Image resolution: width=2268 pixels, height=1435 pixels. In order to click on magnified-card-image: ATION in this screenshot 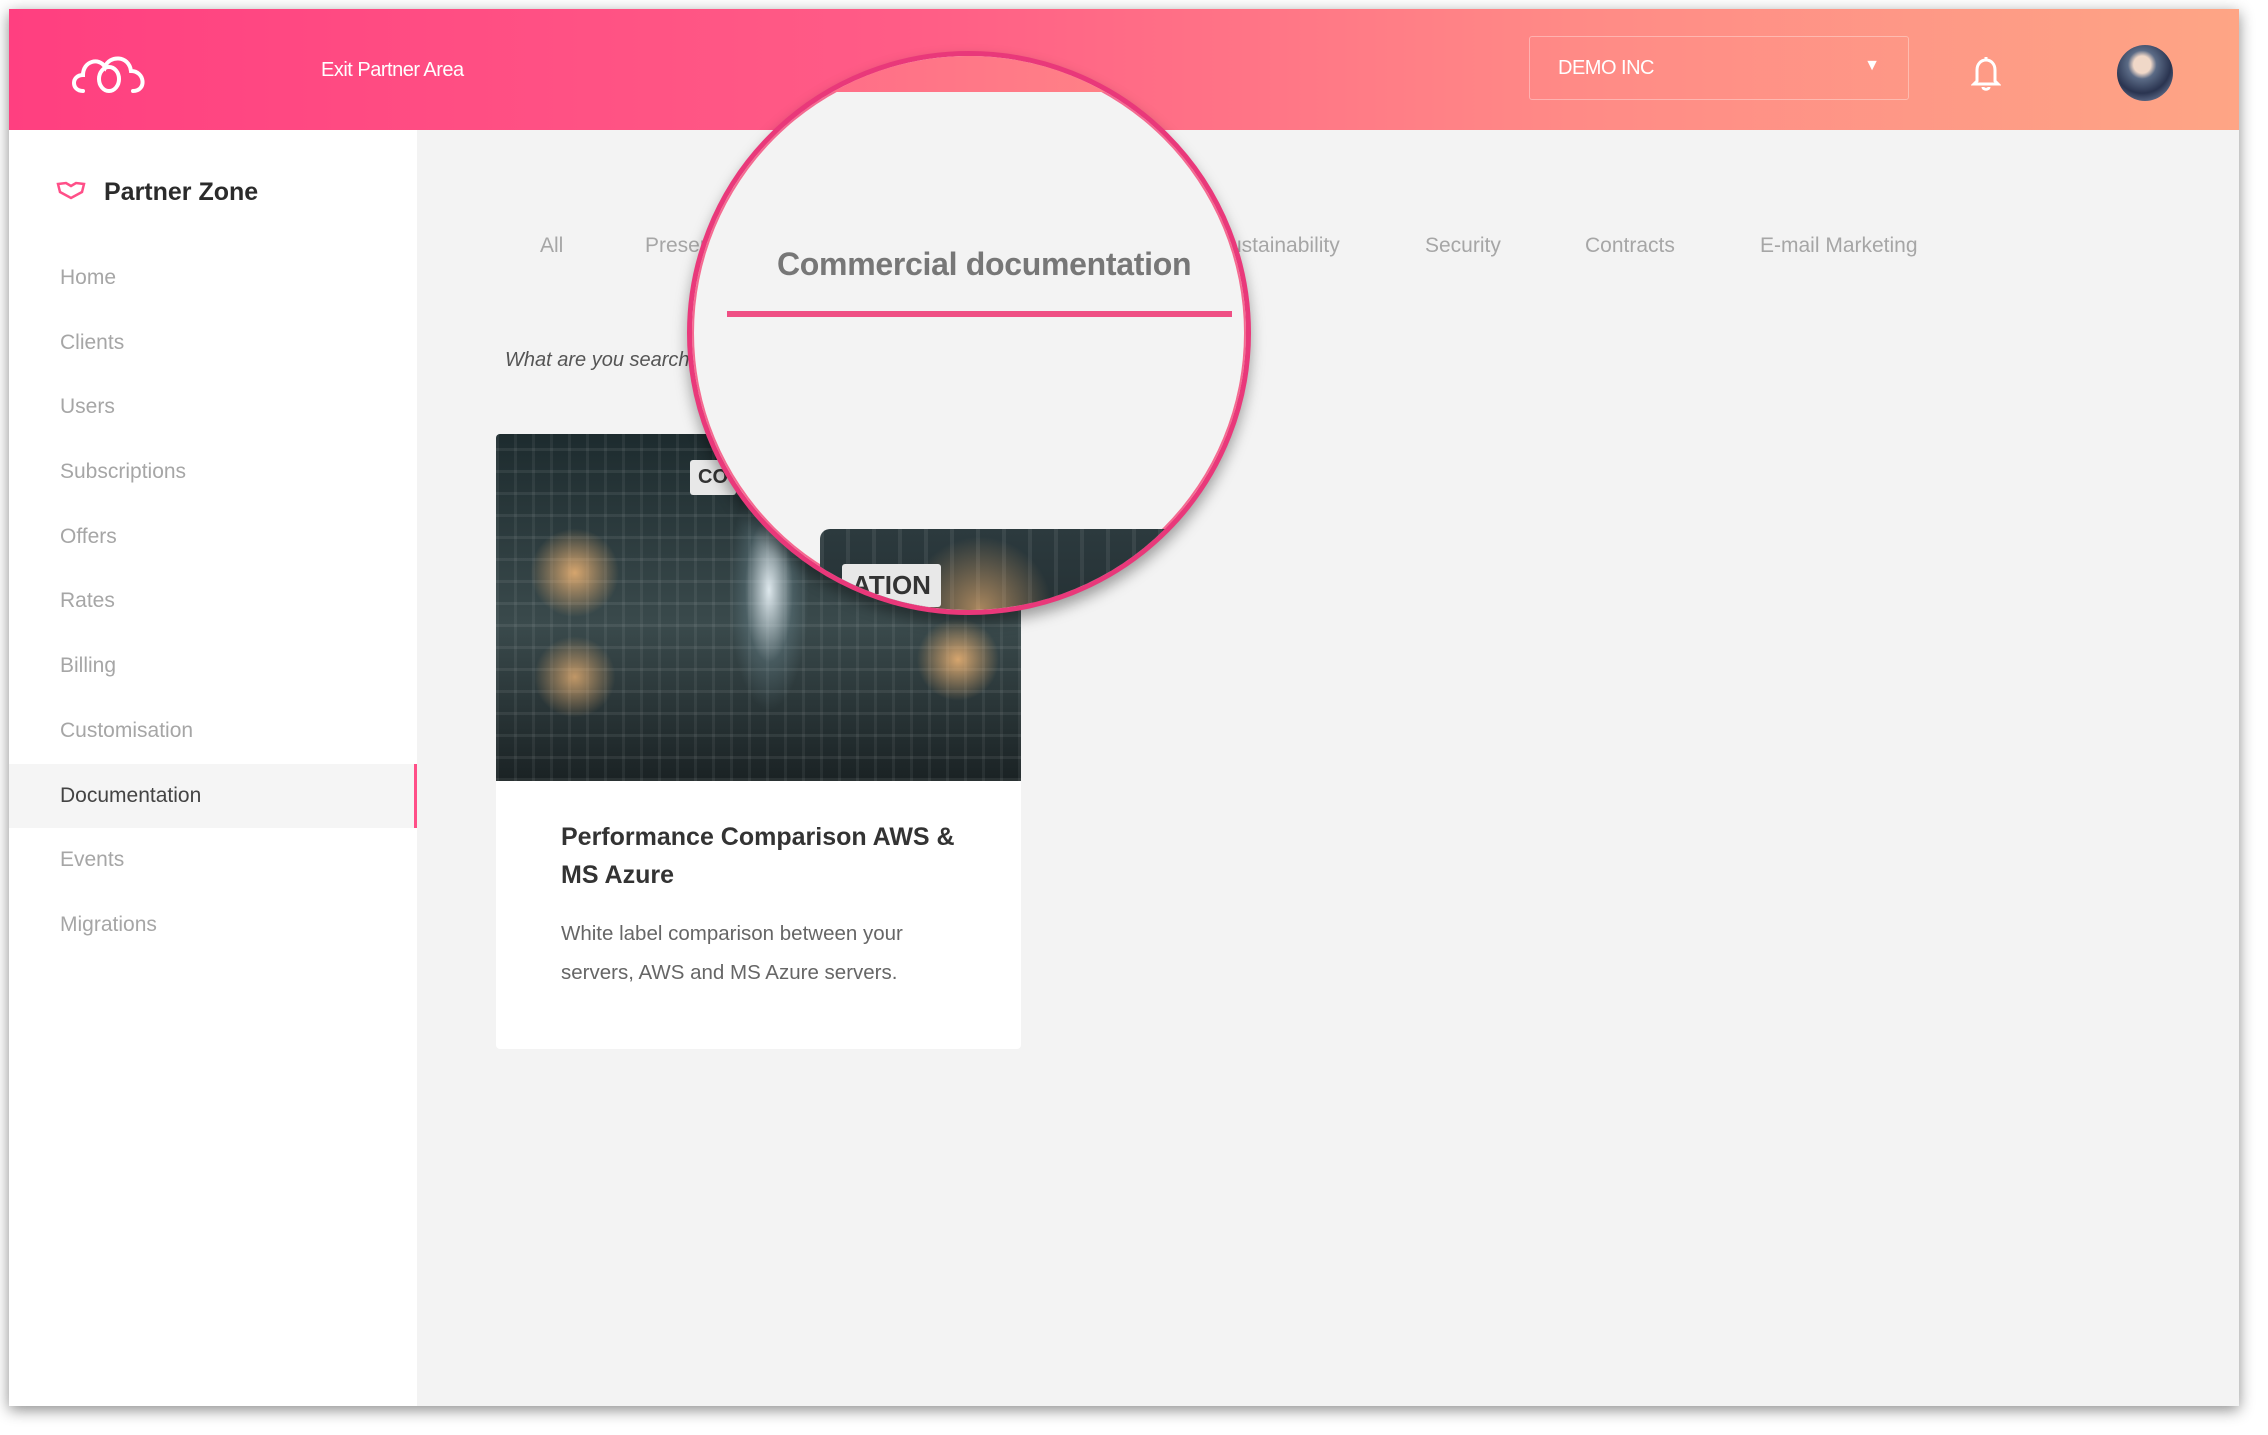, I will do `click(1033, 569)`.